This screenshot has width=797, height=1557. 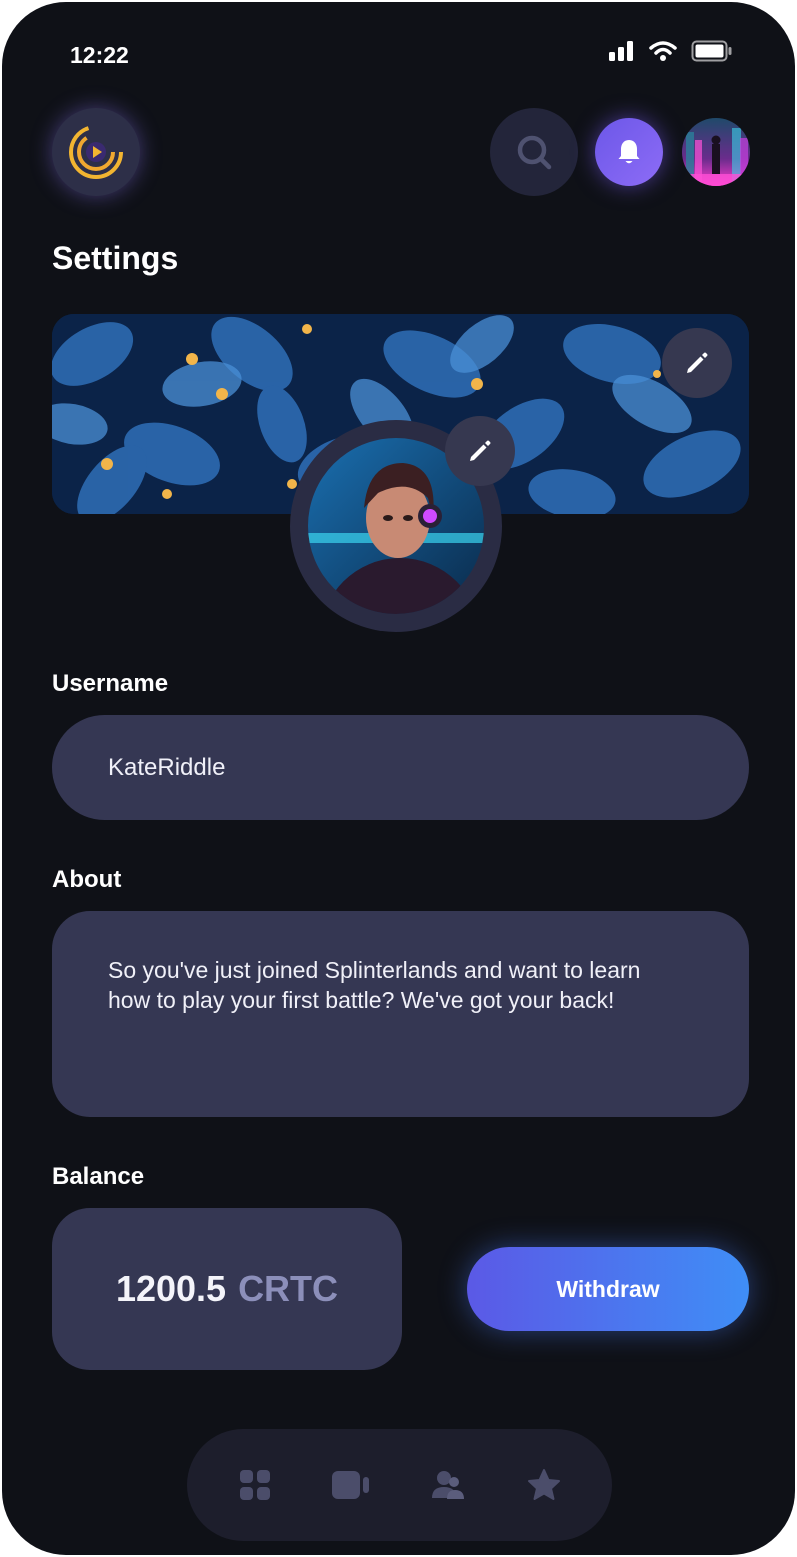 I want to click on play-logo-icon, so click(x=96, y=152).